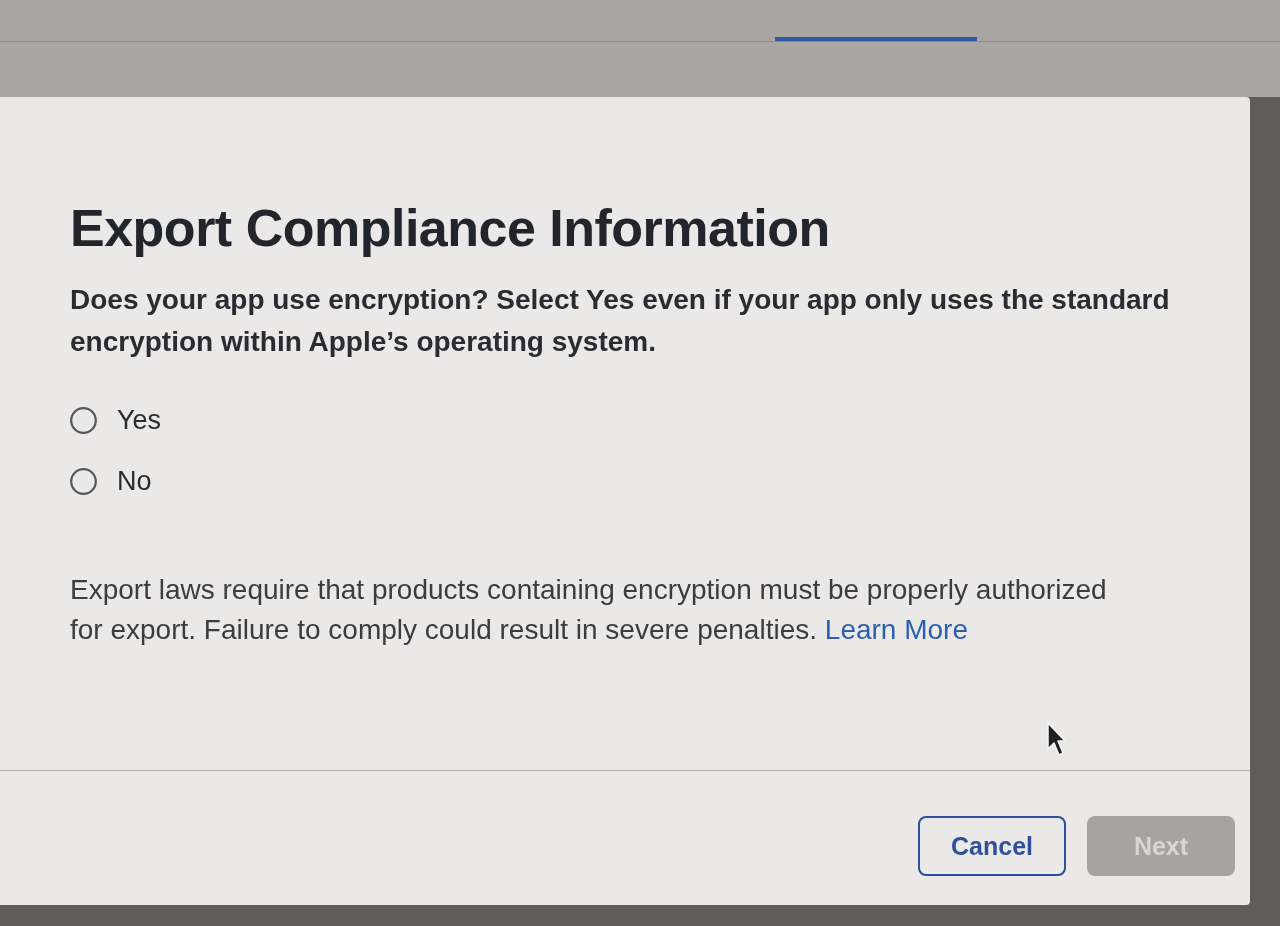 The height and width of the screenshot is (926, 1280). Describe the element at coordinates (1056, 739) in the screenshot. I see `cursor-icon` at that location.